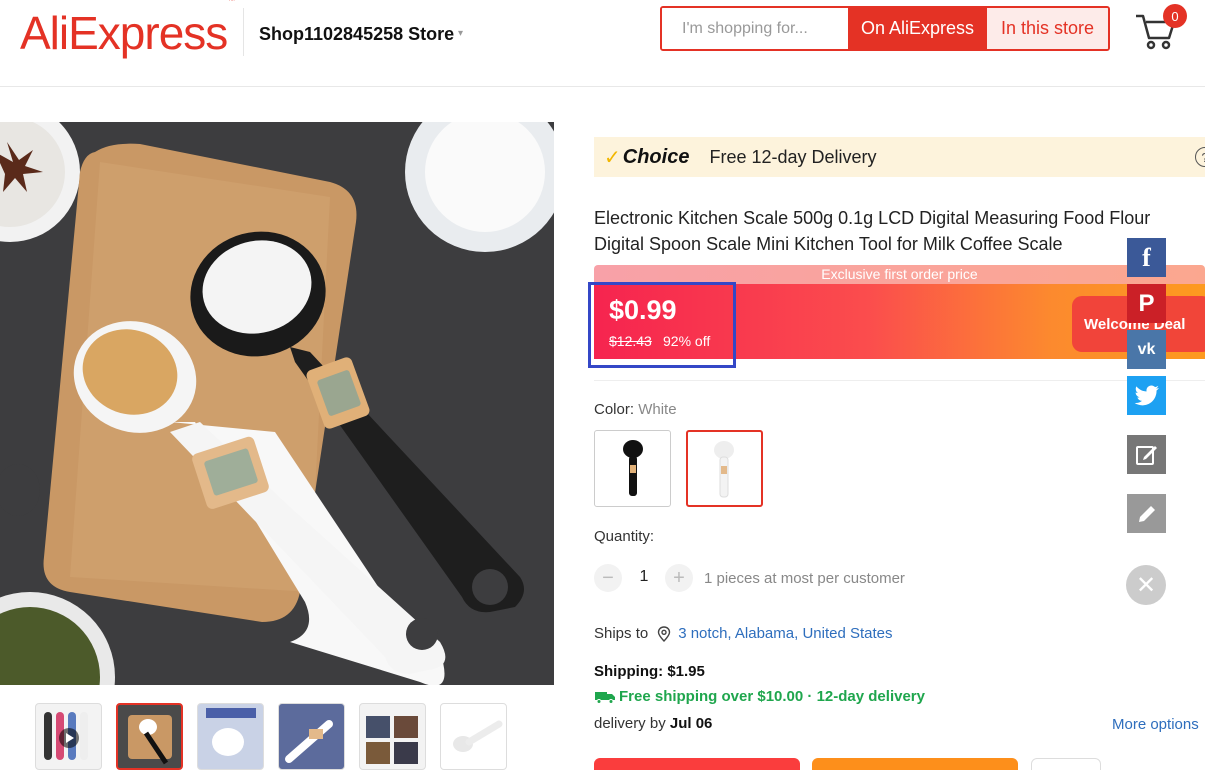 The width and height of the screenshot is (1205, 770). I want to click on shipping-location-link: 3 notch, Alabama, United States, so click(785, 633).